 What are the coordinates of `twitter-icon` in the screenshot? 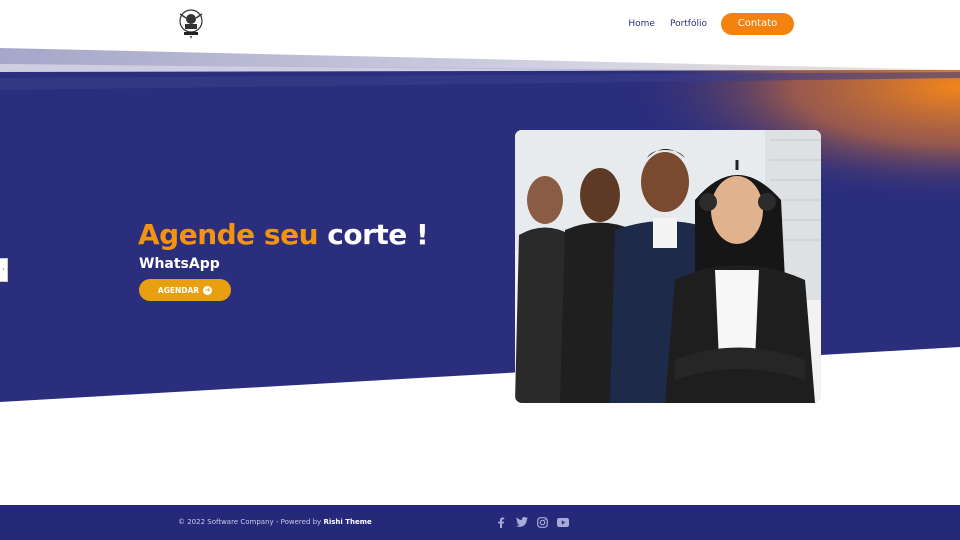 It's located at (521, 522).